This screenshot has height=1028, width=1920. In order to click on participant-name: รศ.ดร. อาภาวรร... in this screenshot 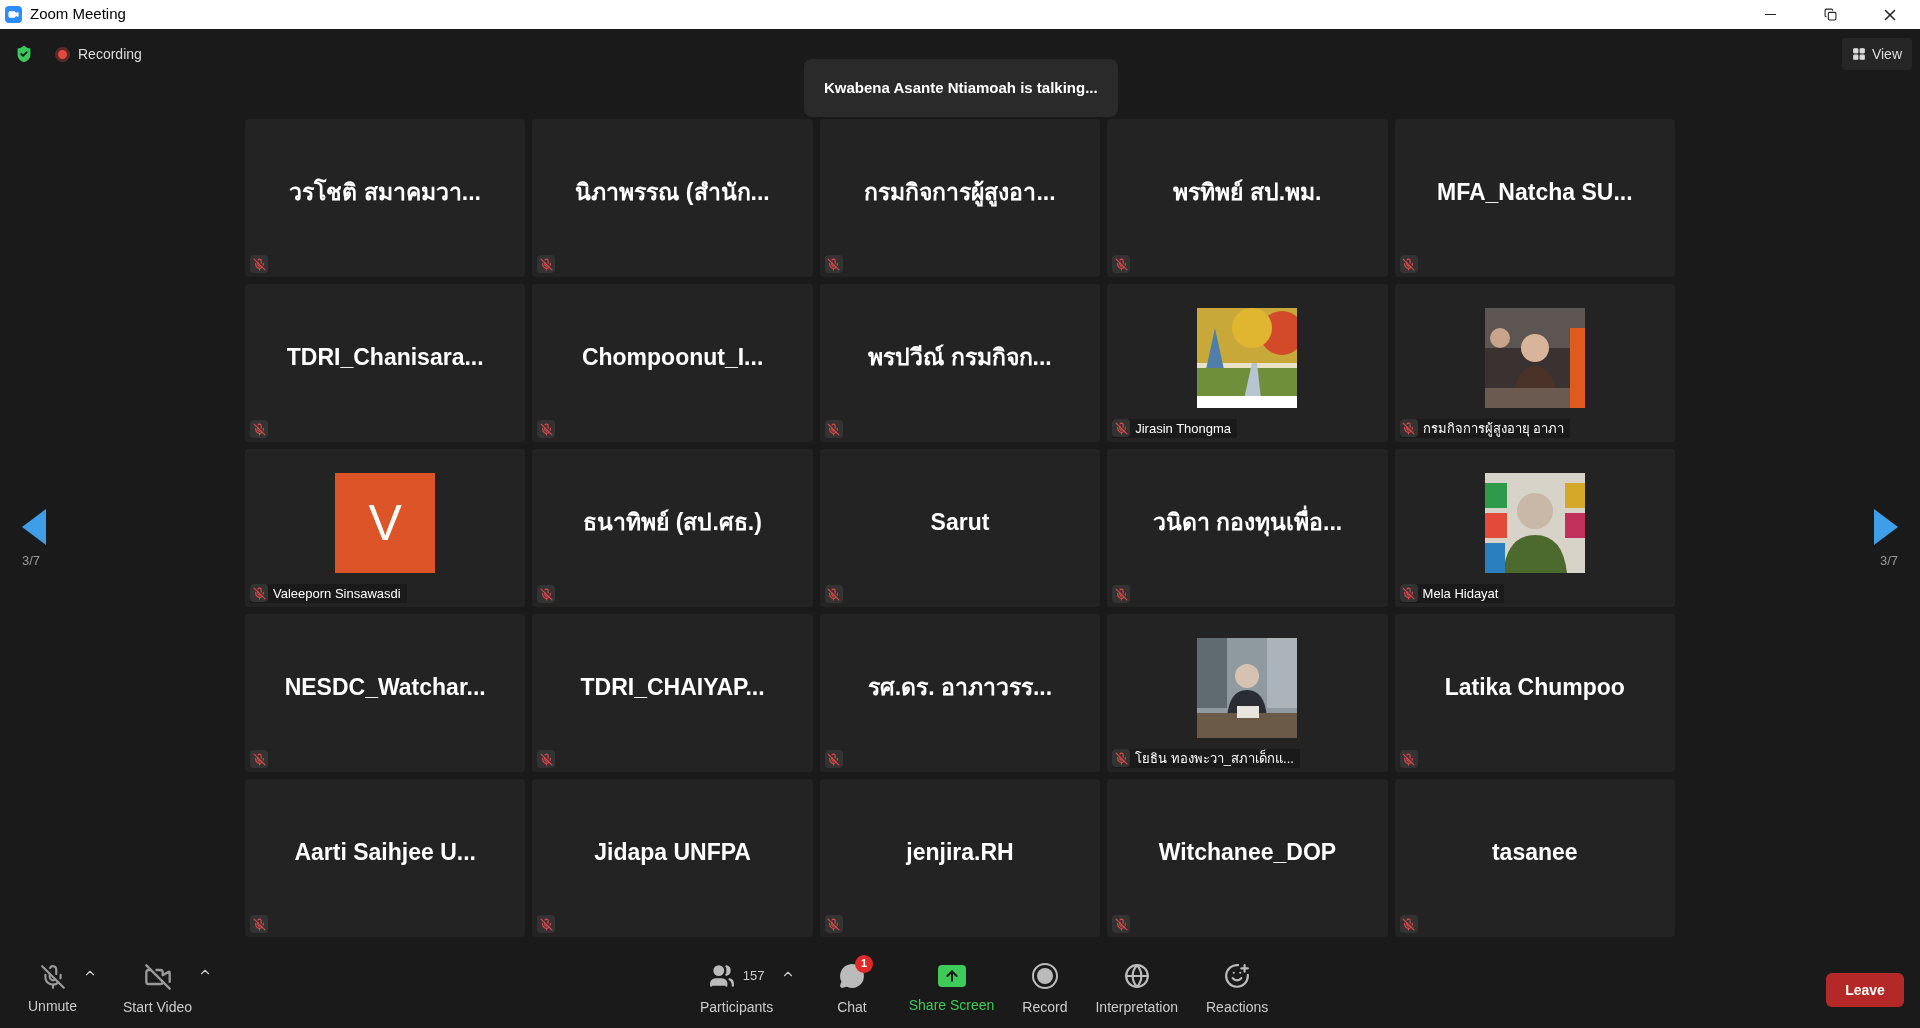, I will do `click(960, 687)`.